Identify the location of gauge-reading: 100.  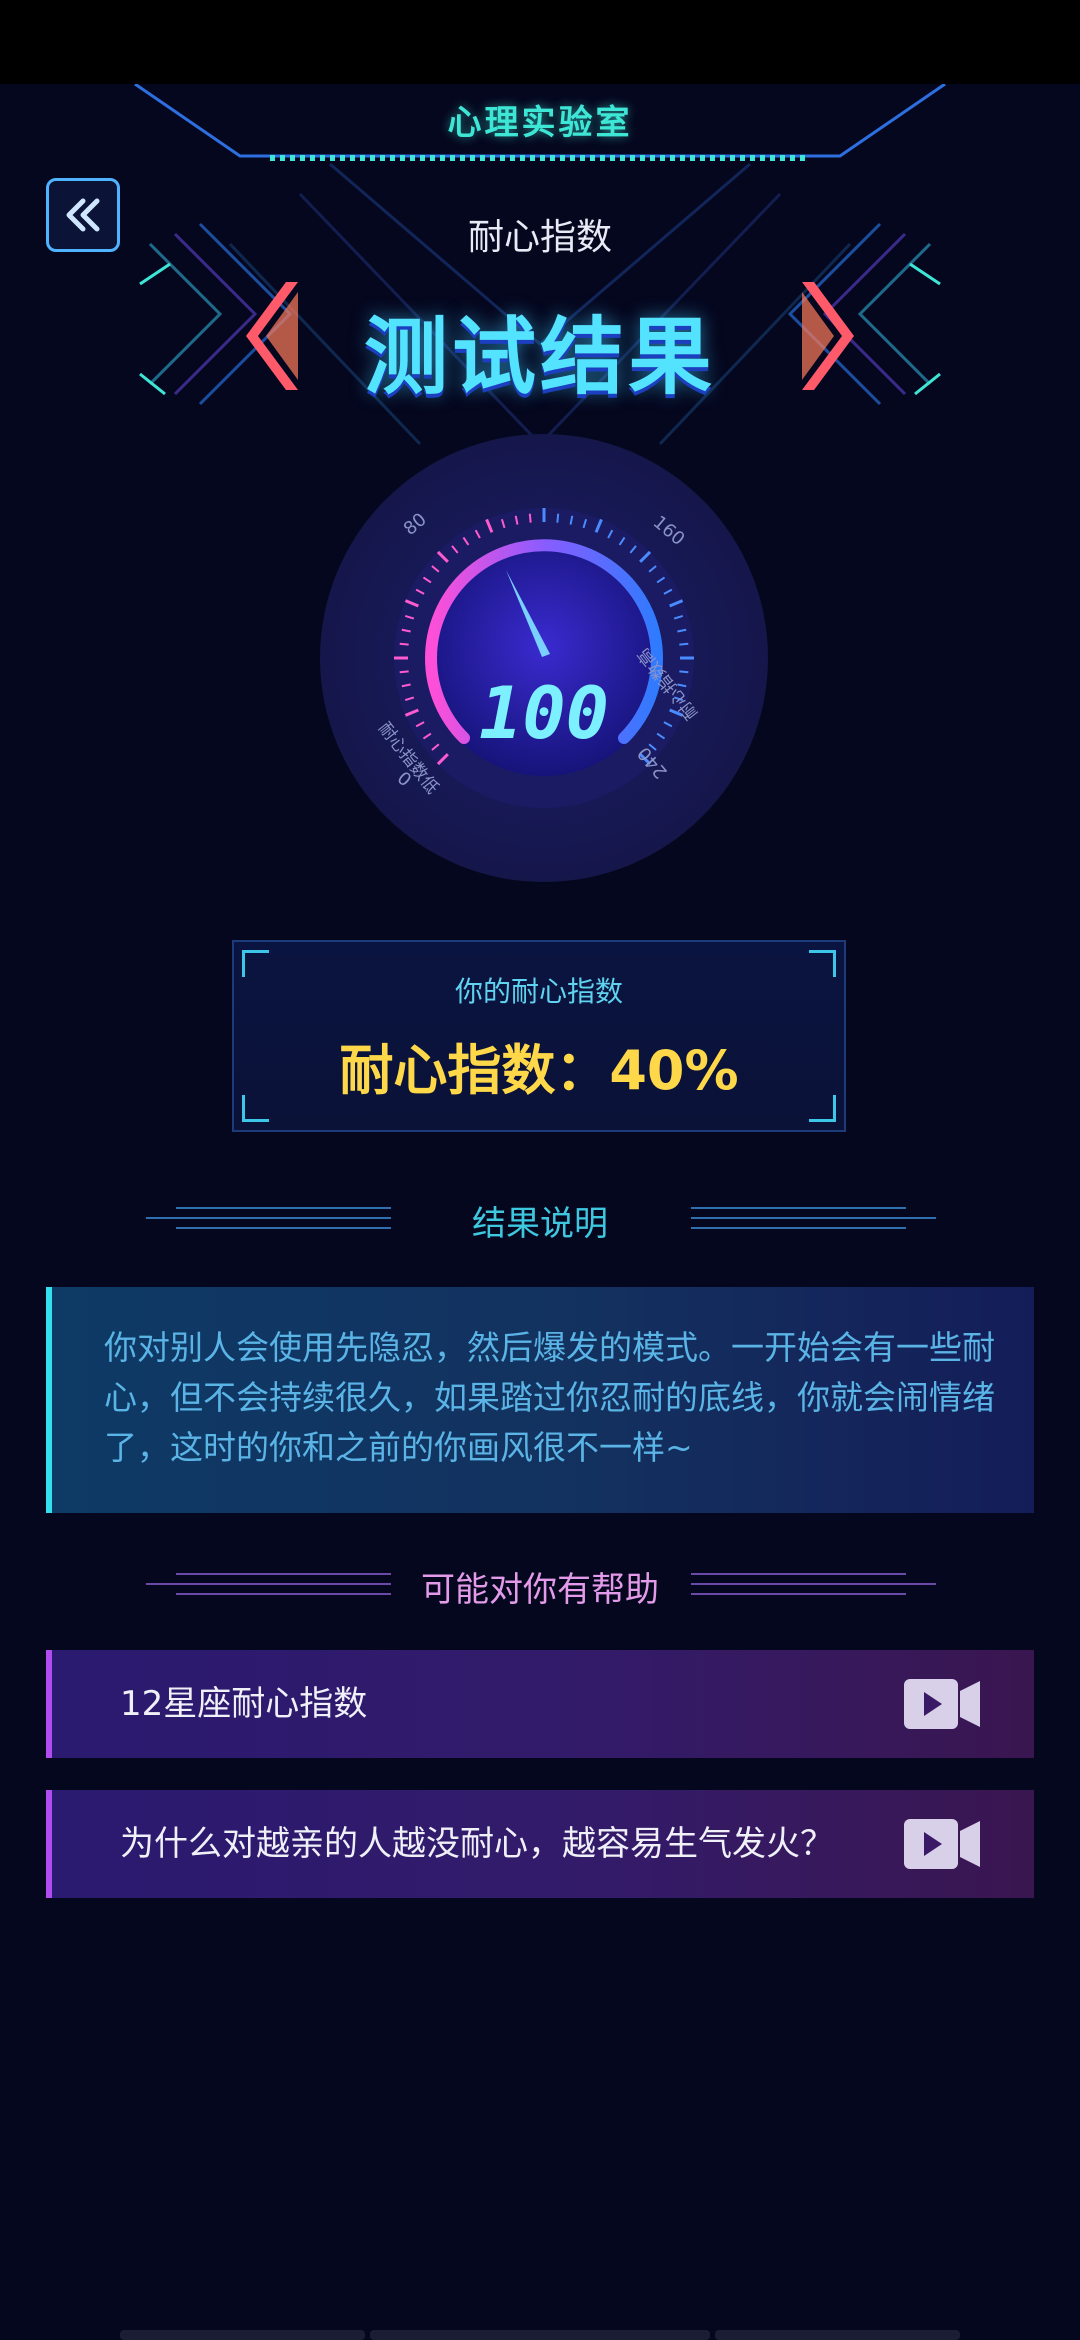
(544, 713).